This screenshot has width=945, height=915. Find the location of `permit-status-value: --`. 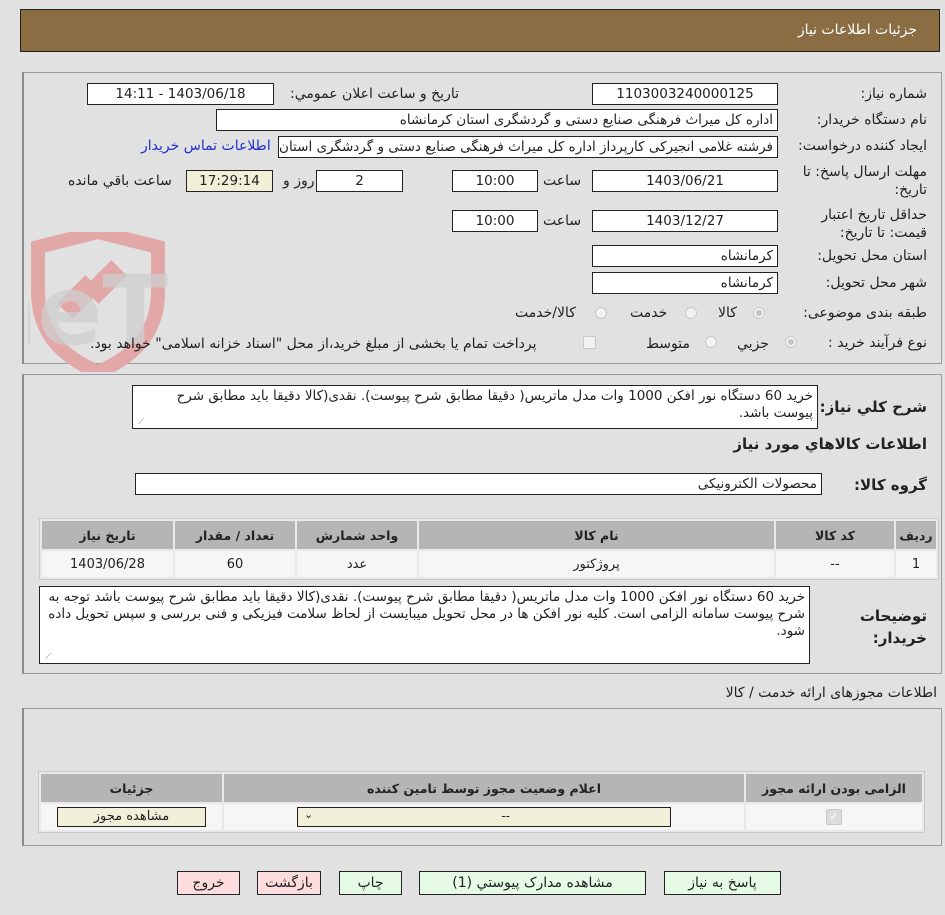

permit-status-value: -- is located at coordinates (505, 816).